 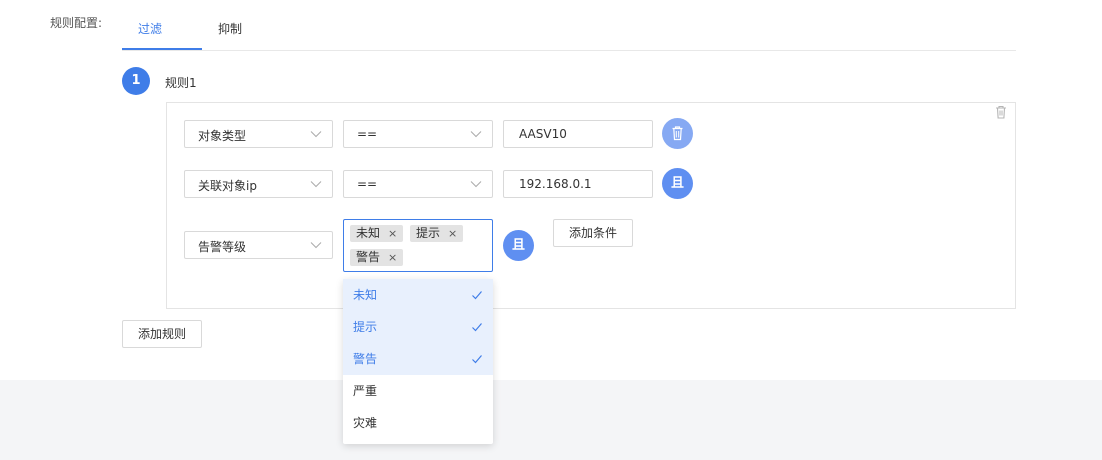 What do you see at coordinates (367, 184) in the screenshot?
I see `condition-2-operator-value: ==` at bounding box center [367, 184].